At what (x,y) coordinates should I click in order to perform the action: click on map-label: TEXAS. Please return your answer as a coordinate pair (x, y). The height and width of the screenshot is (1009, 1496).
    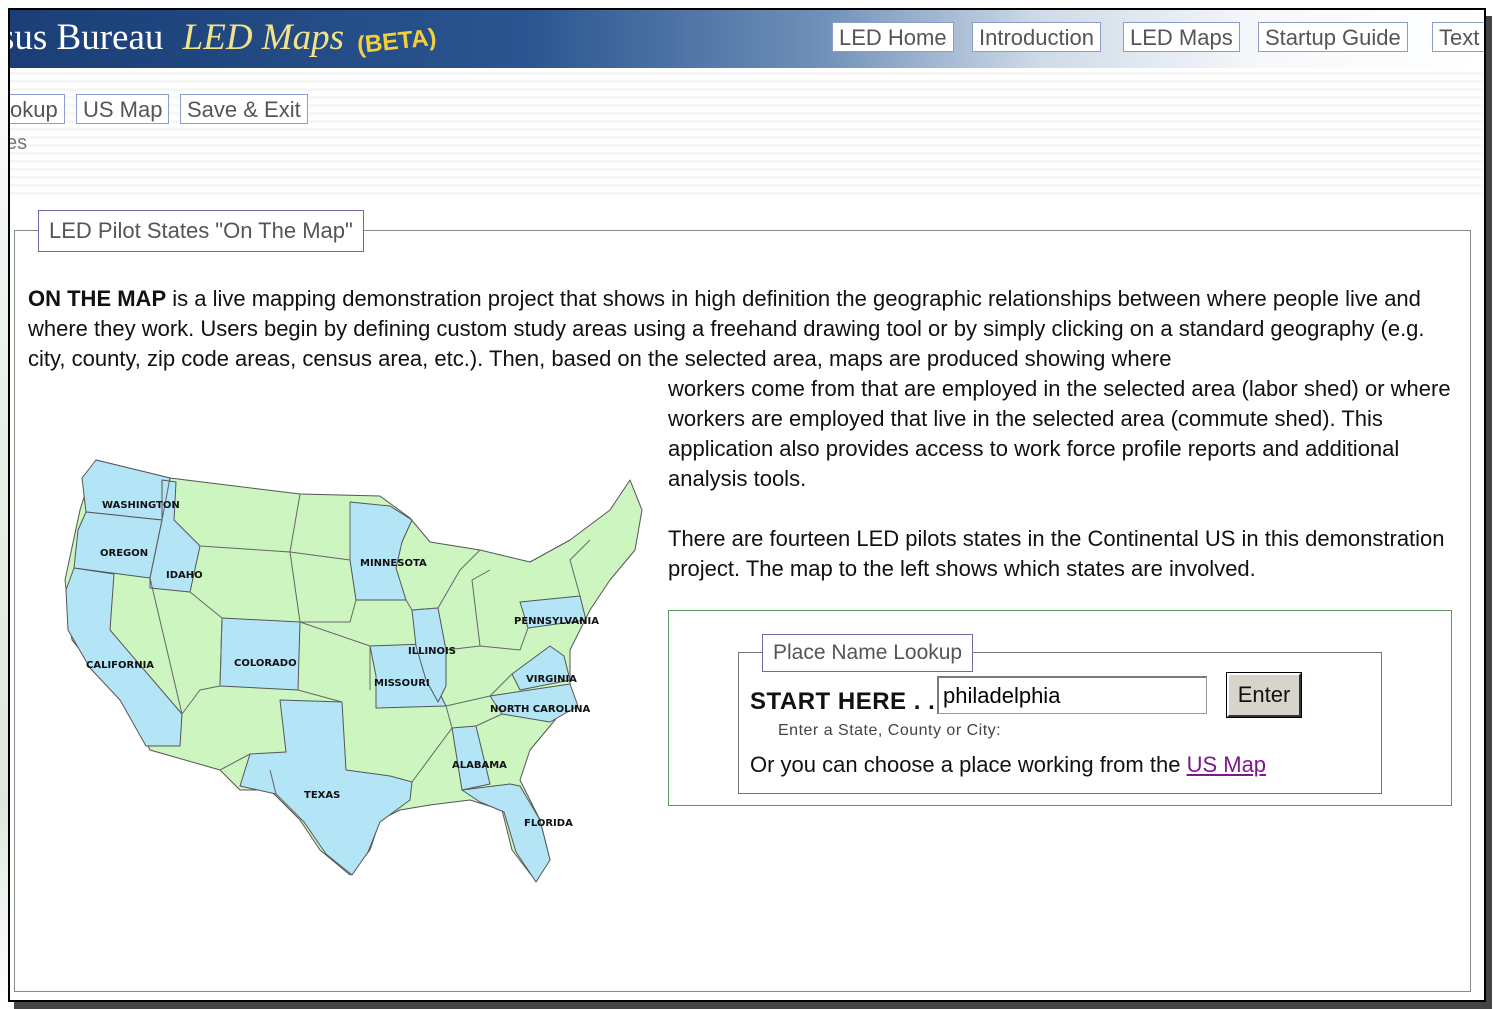
    Looking at the image, I should click on (322, 795).